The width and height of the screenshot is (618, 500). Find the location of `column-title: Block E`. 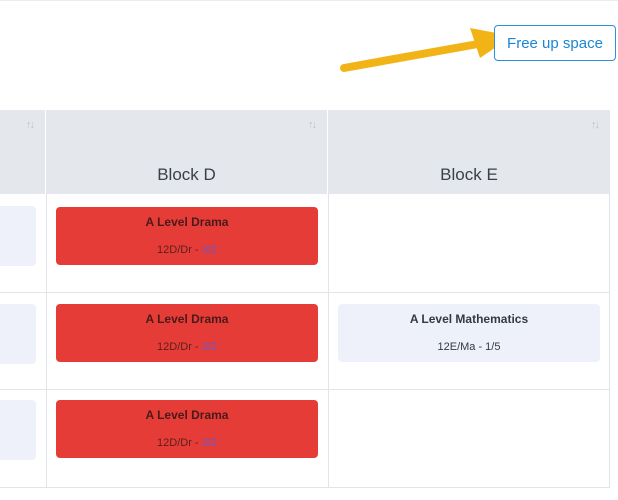

column-title: Block E is located at coordinates (469, 174).